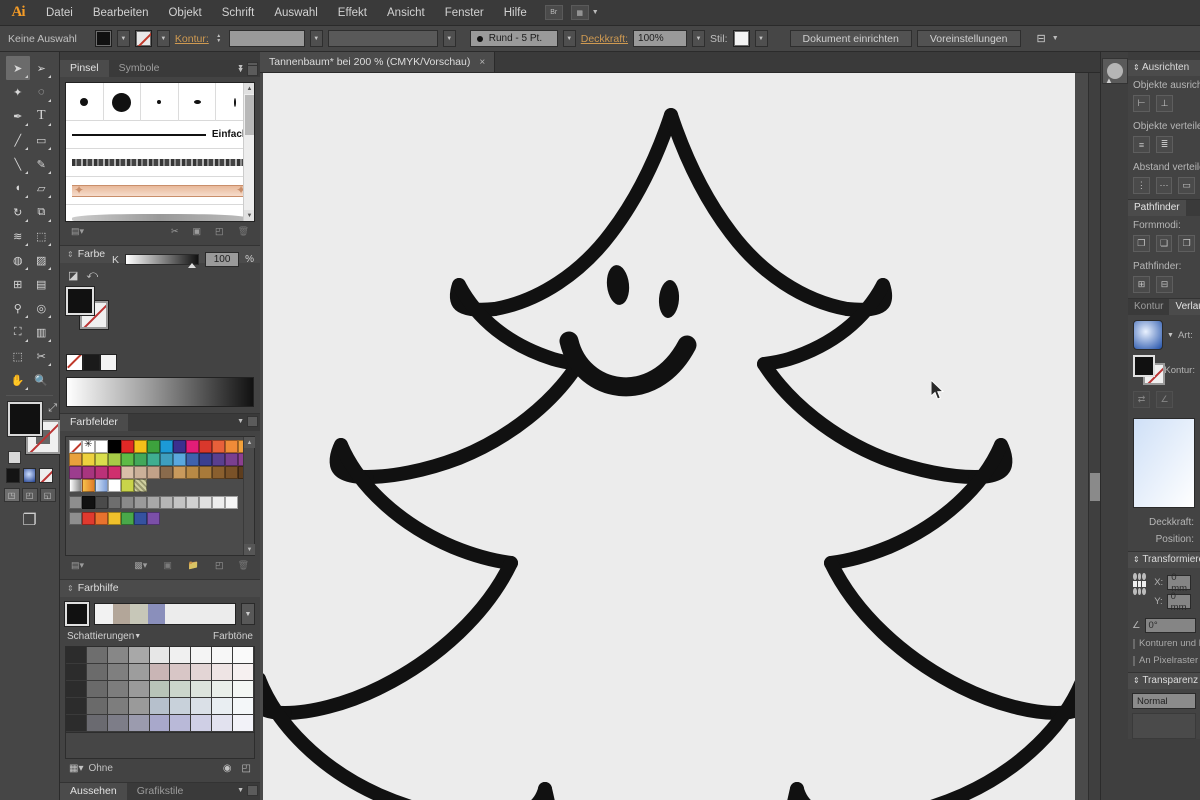 Image resolution: width=1200 pixels, height=800 pixels. What do you see at coordinates (243, 231) in the screenshot?
I see `delete-brush-icon: 🗑` at bounding box center [243, 231].